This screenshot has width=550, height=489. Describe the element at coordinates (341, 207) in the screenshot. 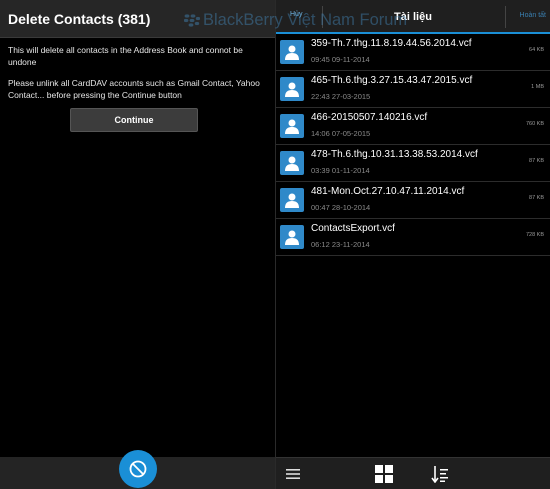

I see `file-date: 00:47 28-10-2014` at that location.